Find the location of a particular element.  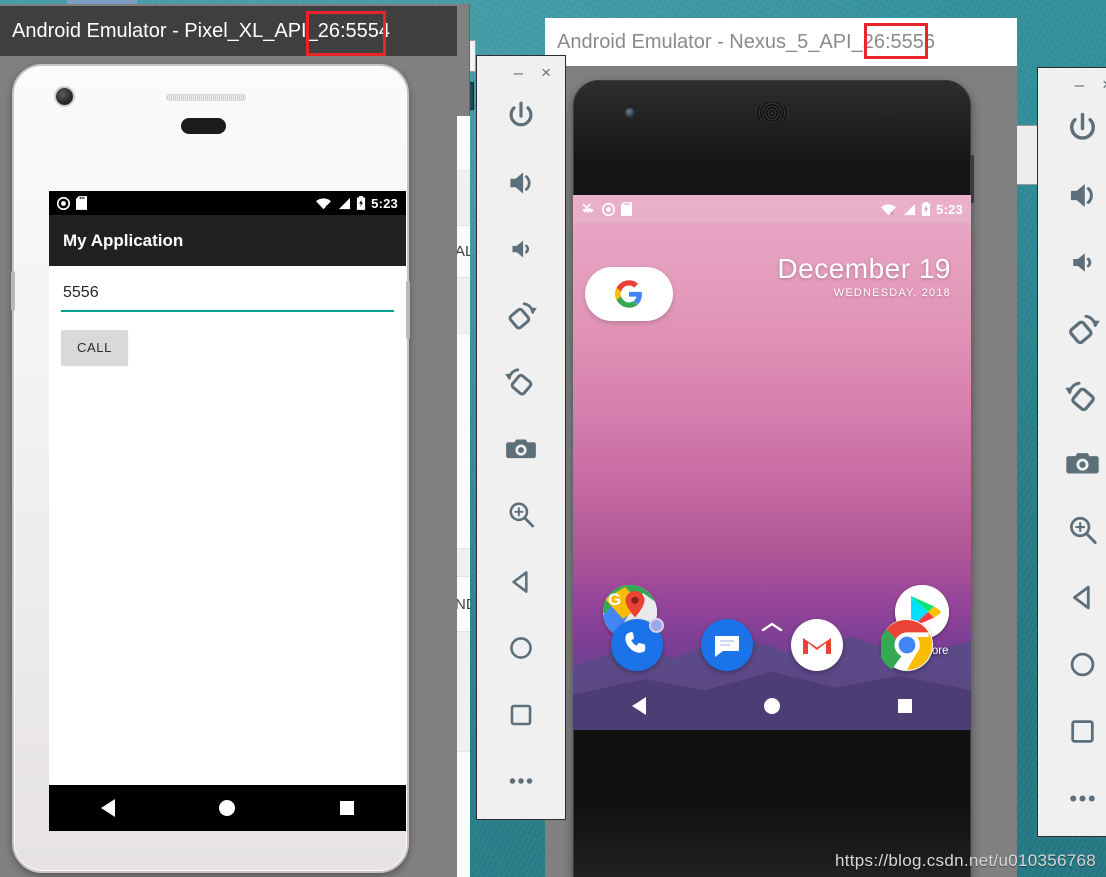

list-item-label: ALL is located at coordinates (462, 251).